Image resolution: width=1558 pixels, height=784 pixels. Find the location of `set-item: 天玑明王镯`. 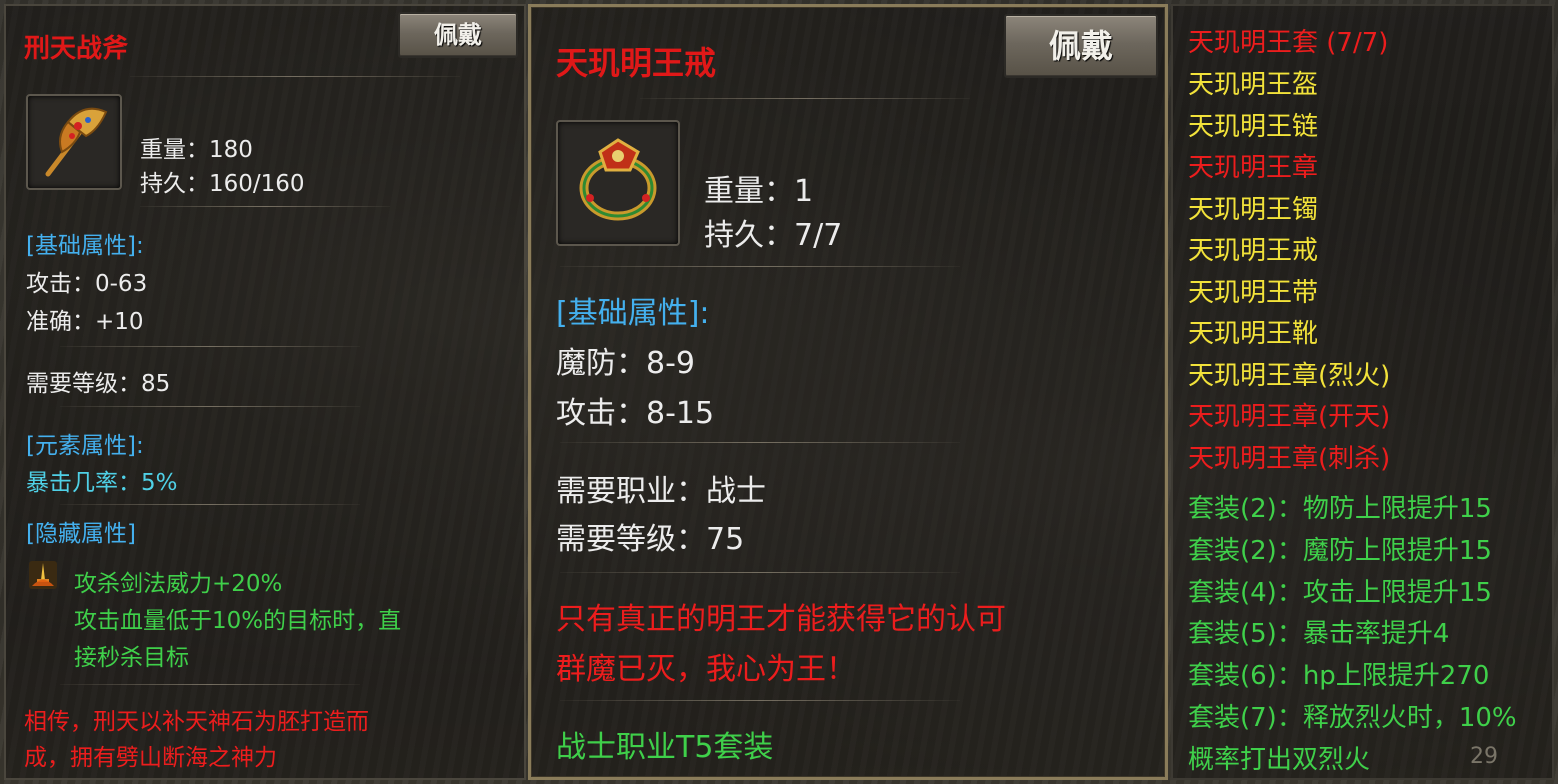

set-item: 天玑明王镯 is located at coordinates (1253, 209).